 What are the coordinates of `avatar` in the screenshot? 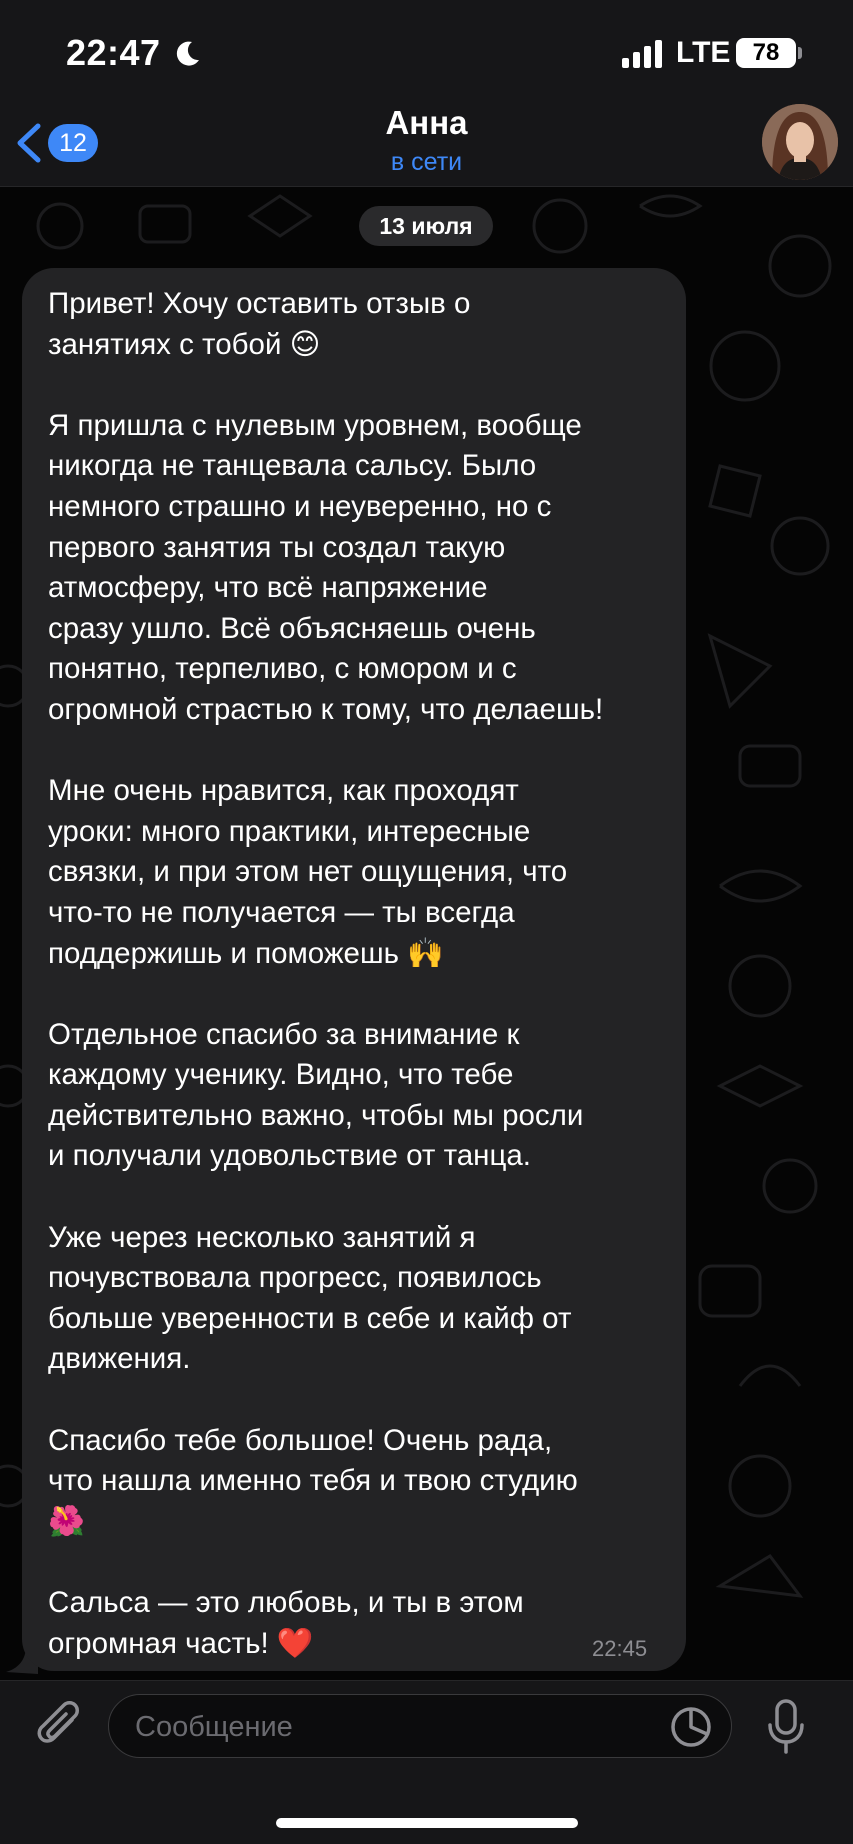 It's located at (800, 142).